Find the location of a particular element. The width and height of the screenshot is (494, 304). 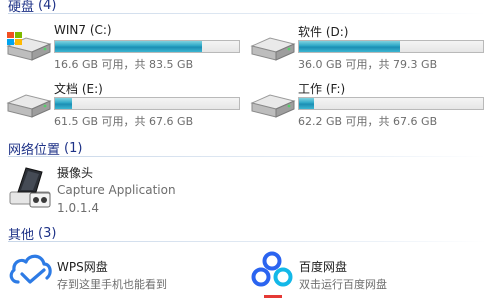

webcam-icon is located at coordinates (30, 187).